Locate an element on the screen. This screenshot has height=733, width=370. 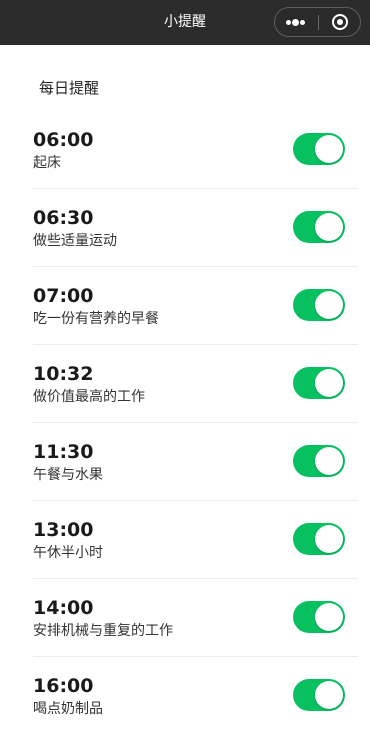
reminder-time: 06:00 is located at coordinates (63, 140).